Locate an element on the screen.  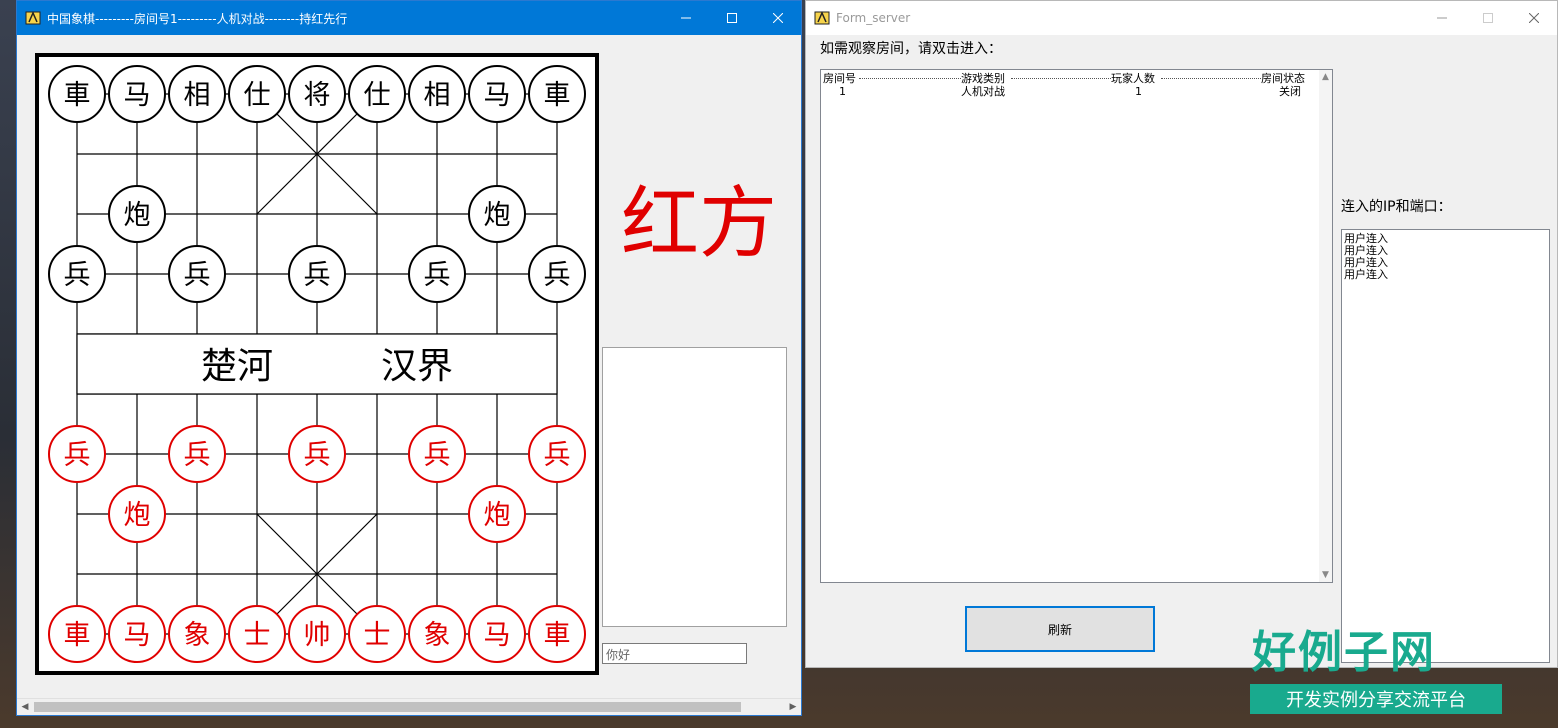
red-piece: 帅 is located at coordinates (317, 634).